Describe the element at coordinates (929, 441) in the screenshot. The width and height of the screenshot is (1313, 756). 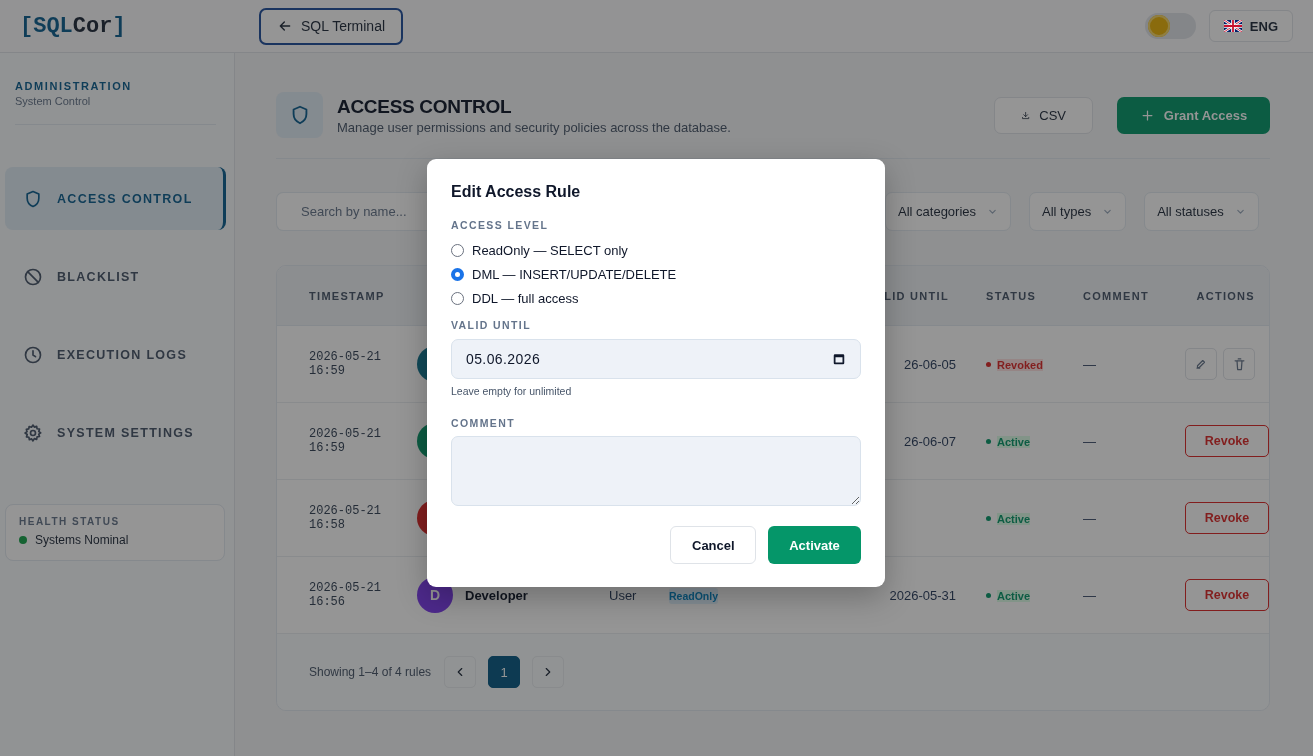
I see `valid-until-cell: 26-06-07` at that location.